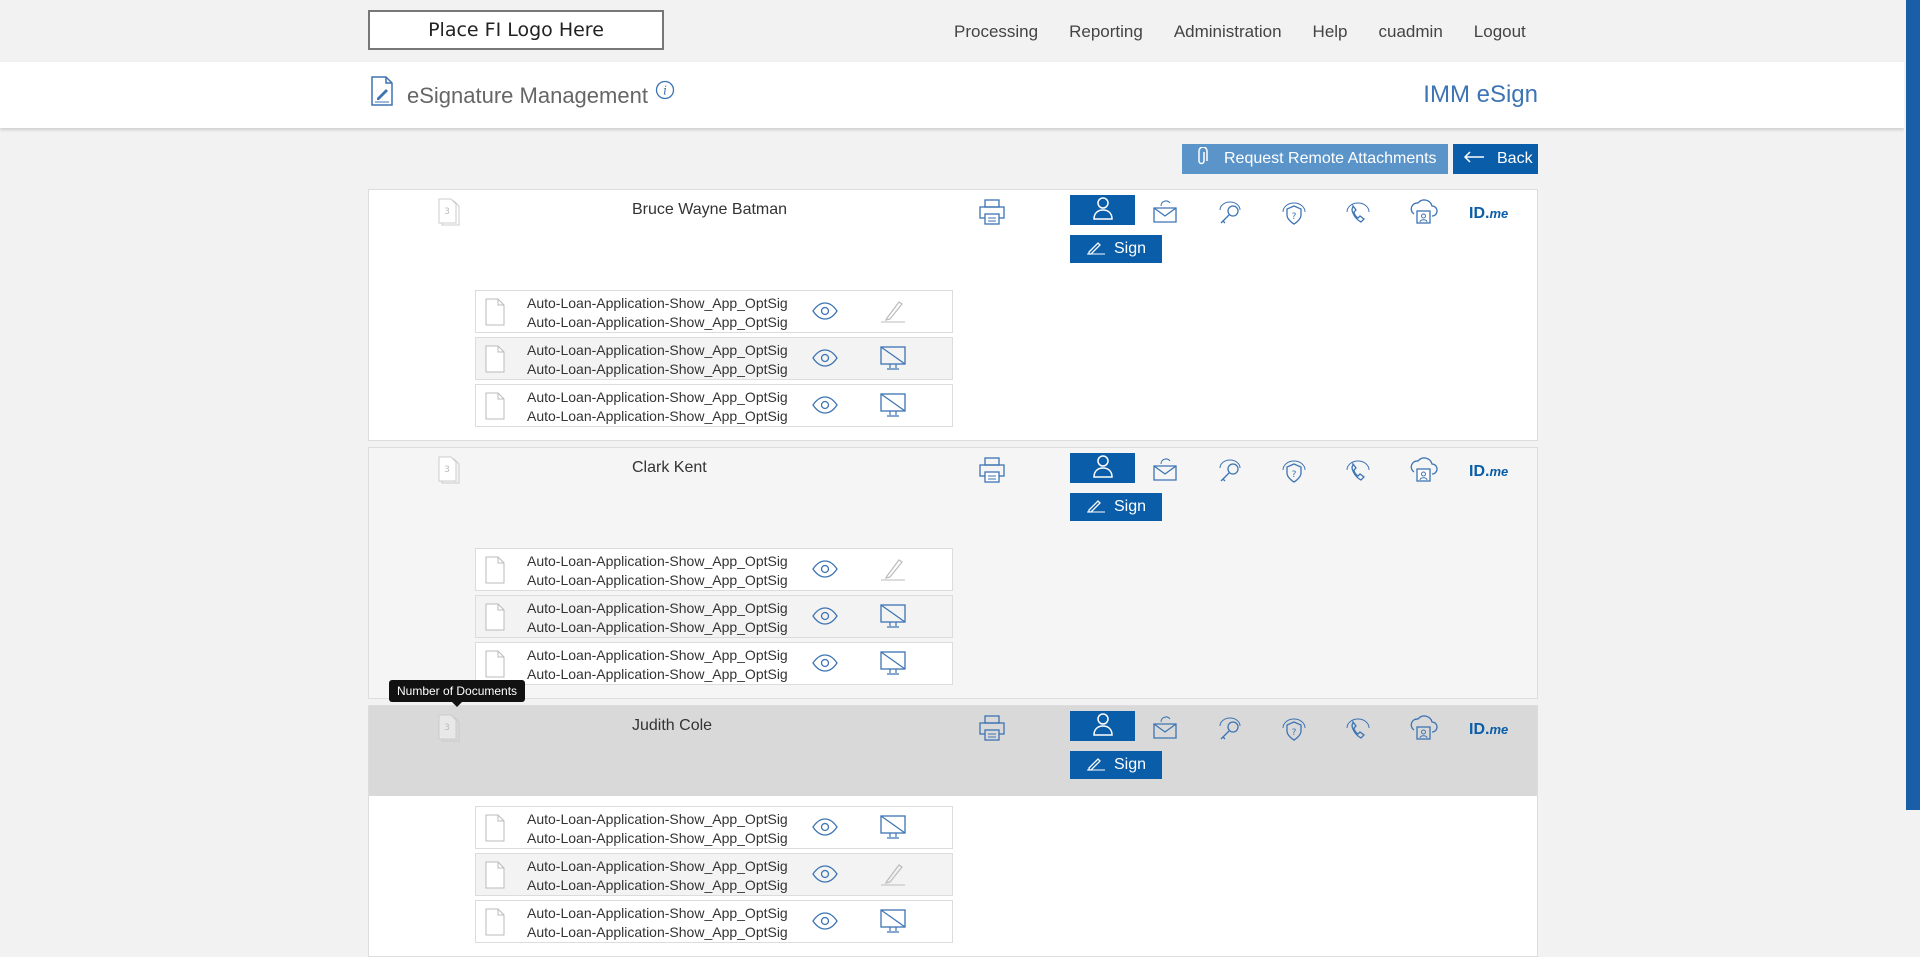 The height and width of the screenshot is (957, 1920). Describe the element at coordinates (1495, 159) in the screenshot. I see `back-button: Back` at that location.